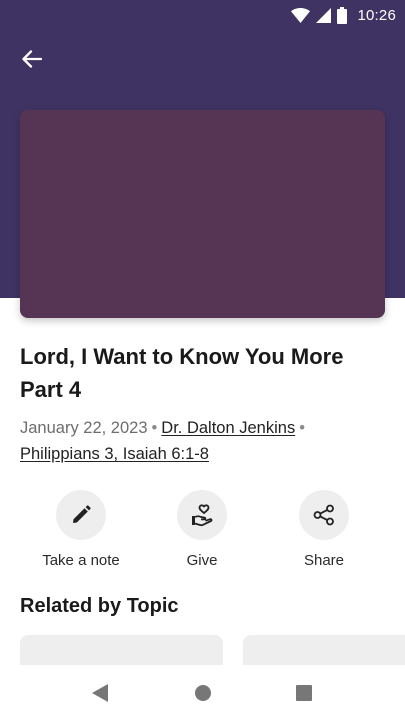 Image resolution: width=405 pixels, height=720 pixels. Describe the element at coordinates (99, 606) in the screenshot. I see `related-heading: Related by Topic` at that location.